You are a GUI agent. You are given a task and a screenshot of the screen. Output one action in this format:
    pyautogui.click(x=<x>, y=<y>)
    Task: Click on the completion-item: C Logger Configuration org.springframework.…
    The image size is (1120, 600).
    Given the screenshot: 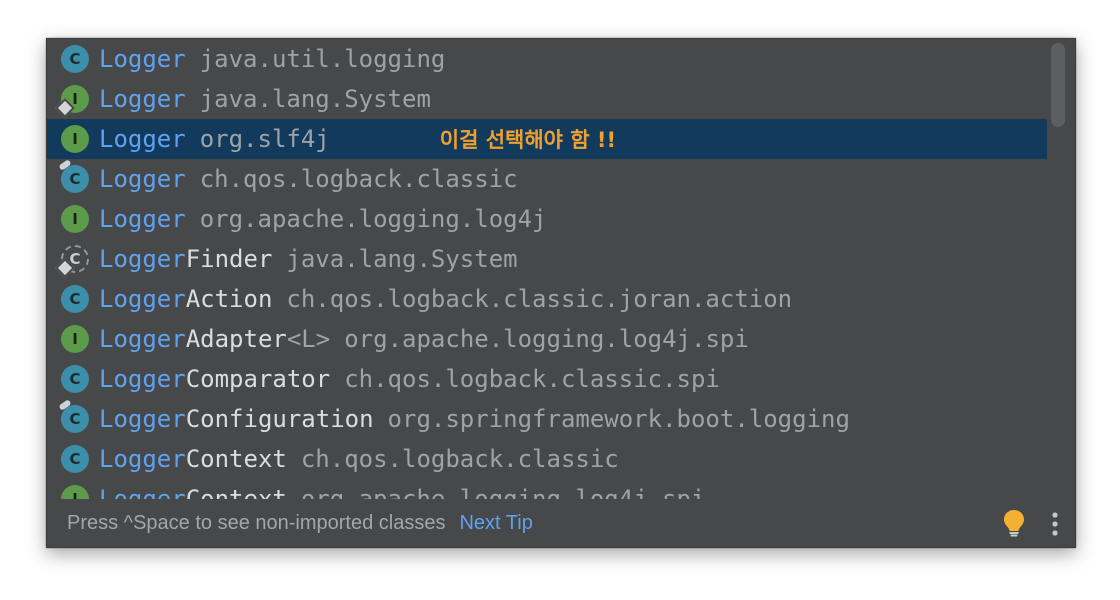 What is the action you would take?
    pyautogui.click(x=547, y=419)
    